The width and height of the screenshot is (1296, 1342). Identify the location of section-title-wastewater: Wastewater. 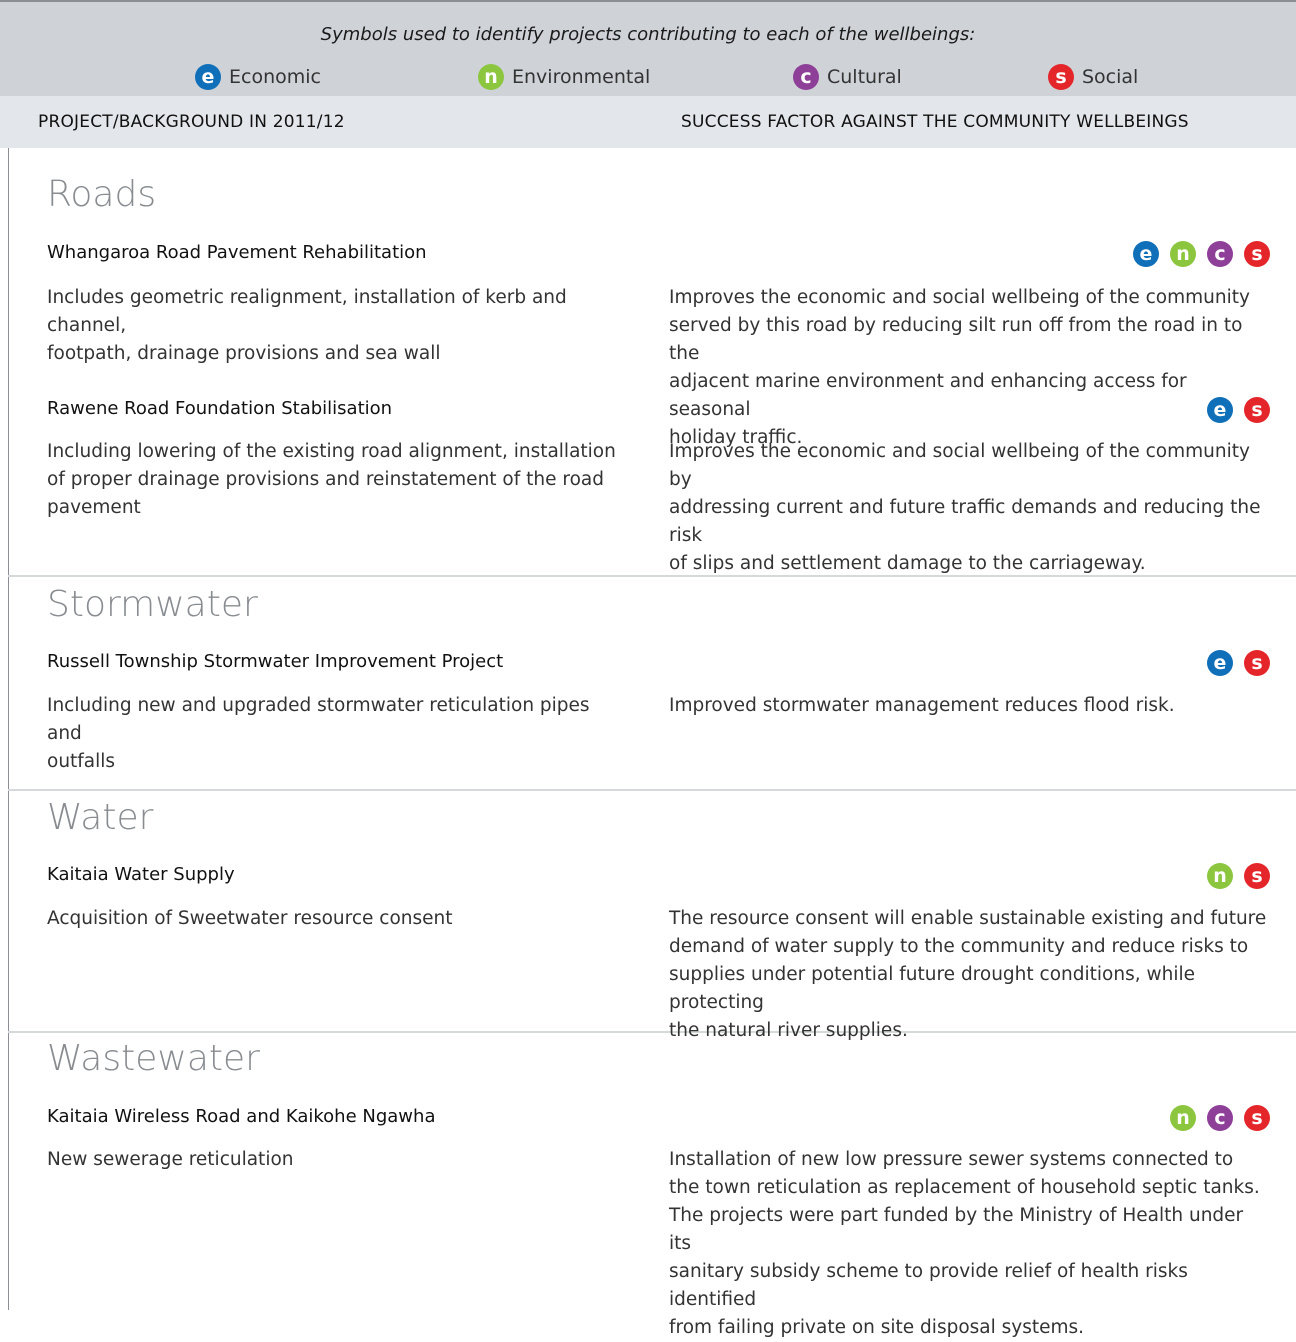
(153, 1058).